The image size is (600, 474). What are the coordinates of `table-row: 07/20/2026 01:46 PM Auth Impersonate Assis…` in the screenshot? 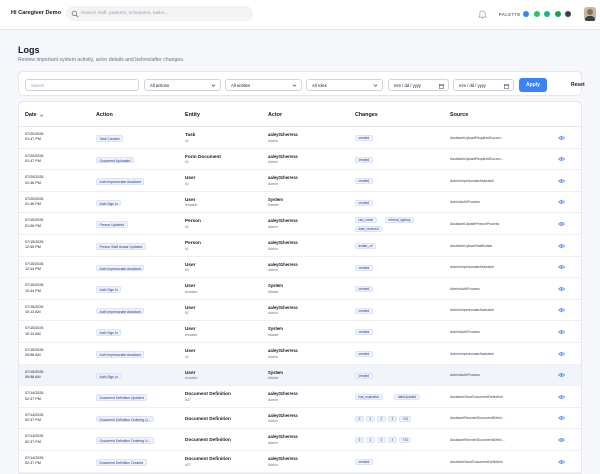 It's located at (300, 181).